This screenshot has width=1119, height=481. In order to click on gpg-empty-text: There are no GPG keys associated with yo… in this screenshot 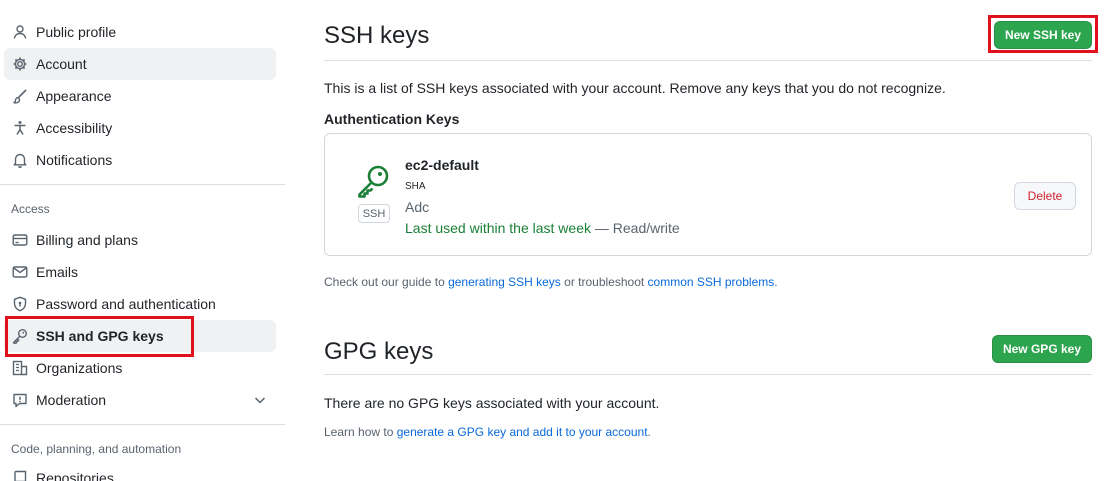, I will do `click(492, 403)`.